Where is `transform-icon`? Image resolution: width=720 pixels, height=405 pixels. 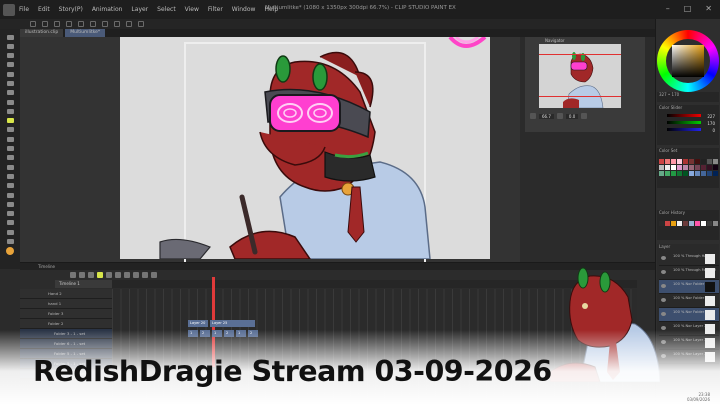
transform-icon is located at coordinates (105, 24).